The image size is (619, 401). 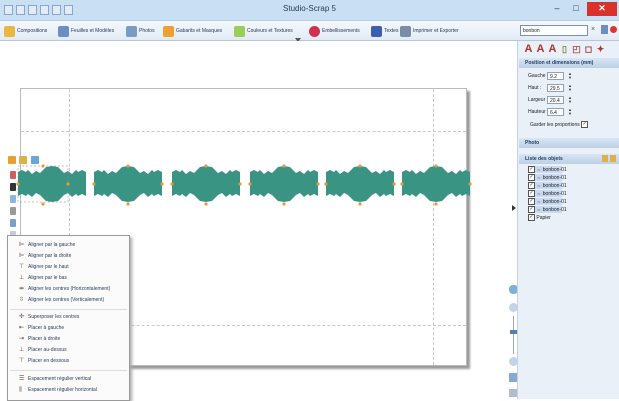 I want to click on lock-icon, so click(x=13, y=223).